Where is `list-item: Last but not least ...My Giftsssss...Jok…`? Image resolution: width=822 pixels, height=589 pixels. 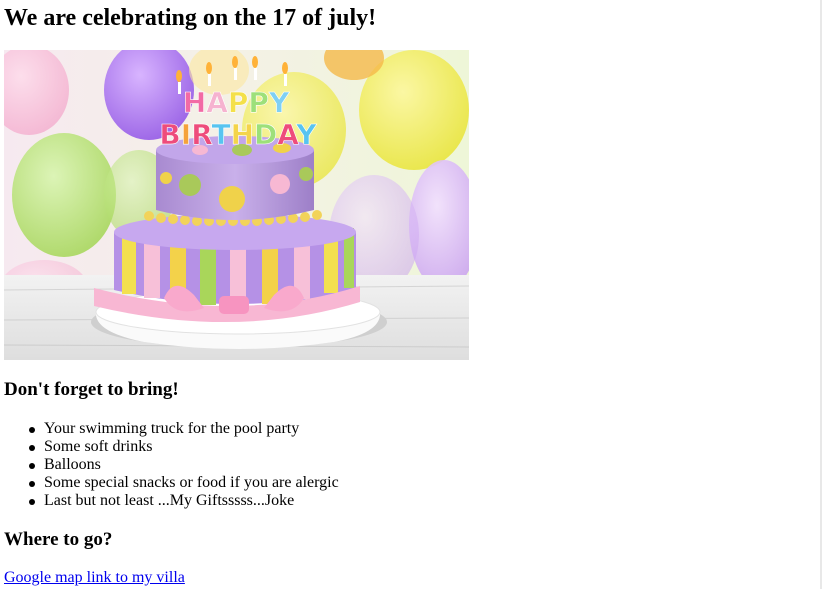
list-item: Last but not least ...My Giftsssss...Jok… is located at coordinates (171, 501).